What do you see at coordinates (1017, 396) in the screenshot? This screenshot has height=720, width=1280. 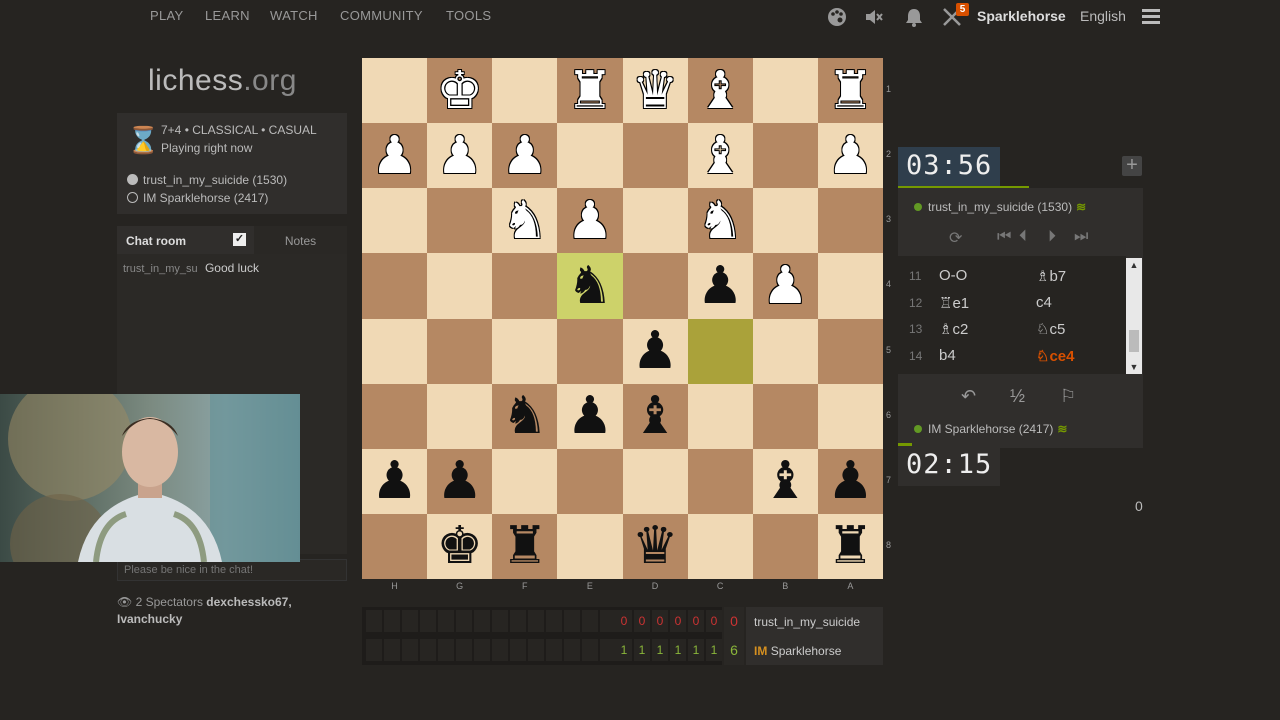 I see `offer-draw-icon: ½` at bounding box center [1017, 396].